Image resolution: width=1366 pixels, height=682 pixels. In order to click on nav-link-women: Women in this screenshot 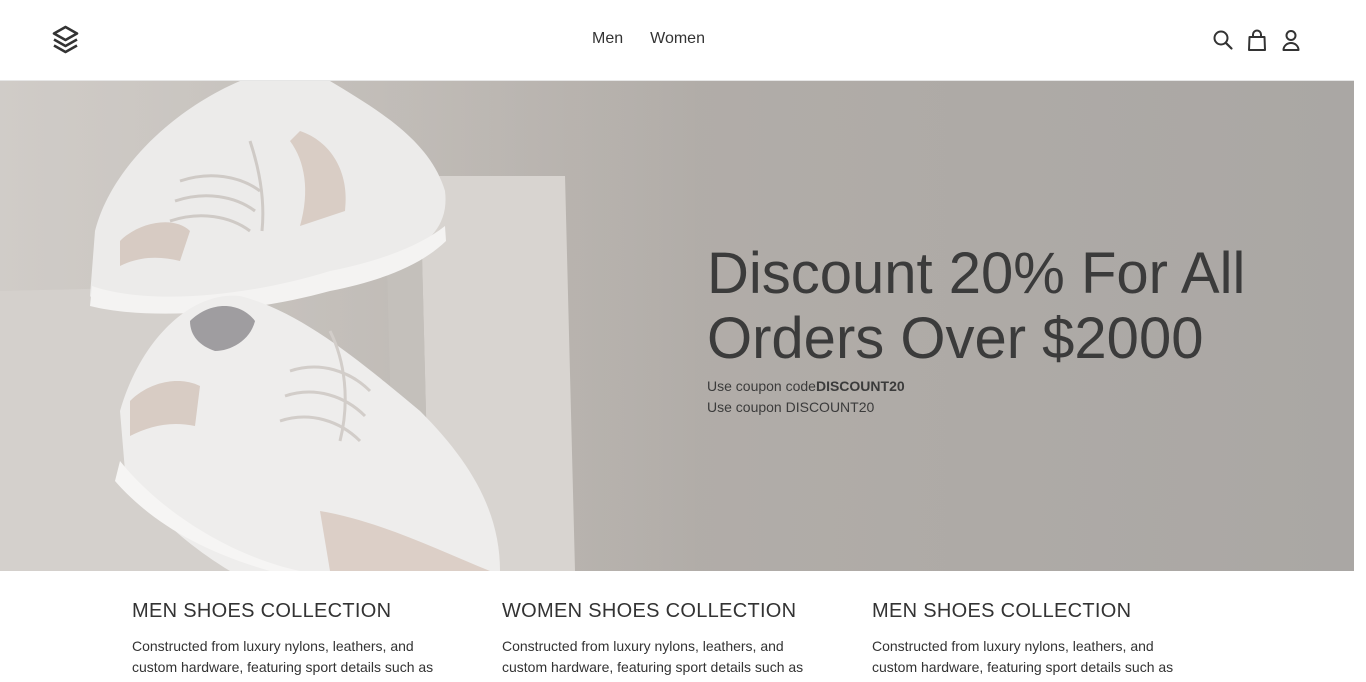, I will do `click(677, 39)`.